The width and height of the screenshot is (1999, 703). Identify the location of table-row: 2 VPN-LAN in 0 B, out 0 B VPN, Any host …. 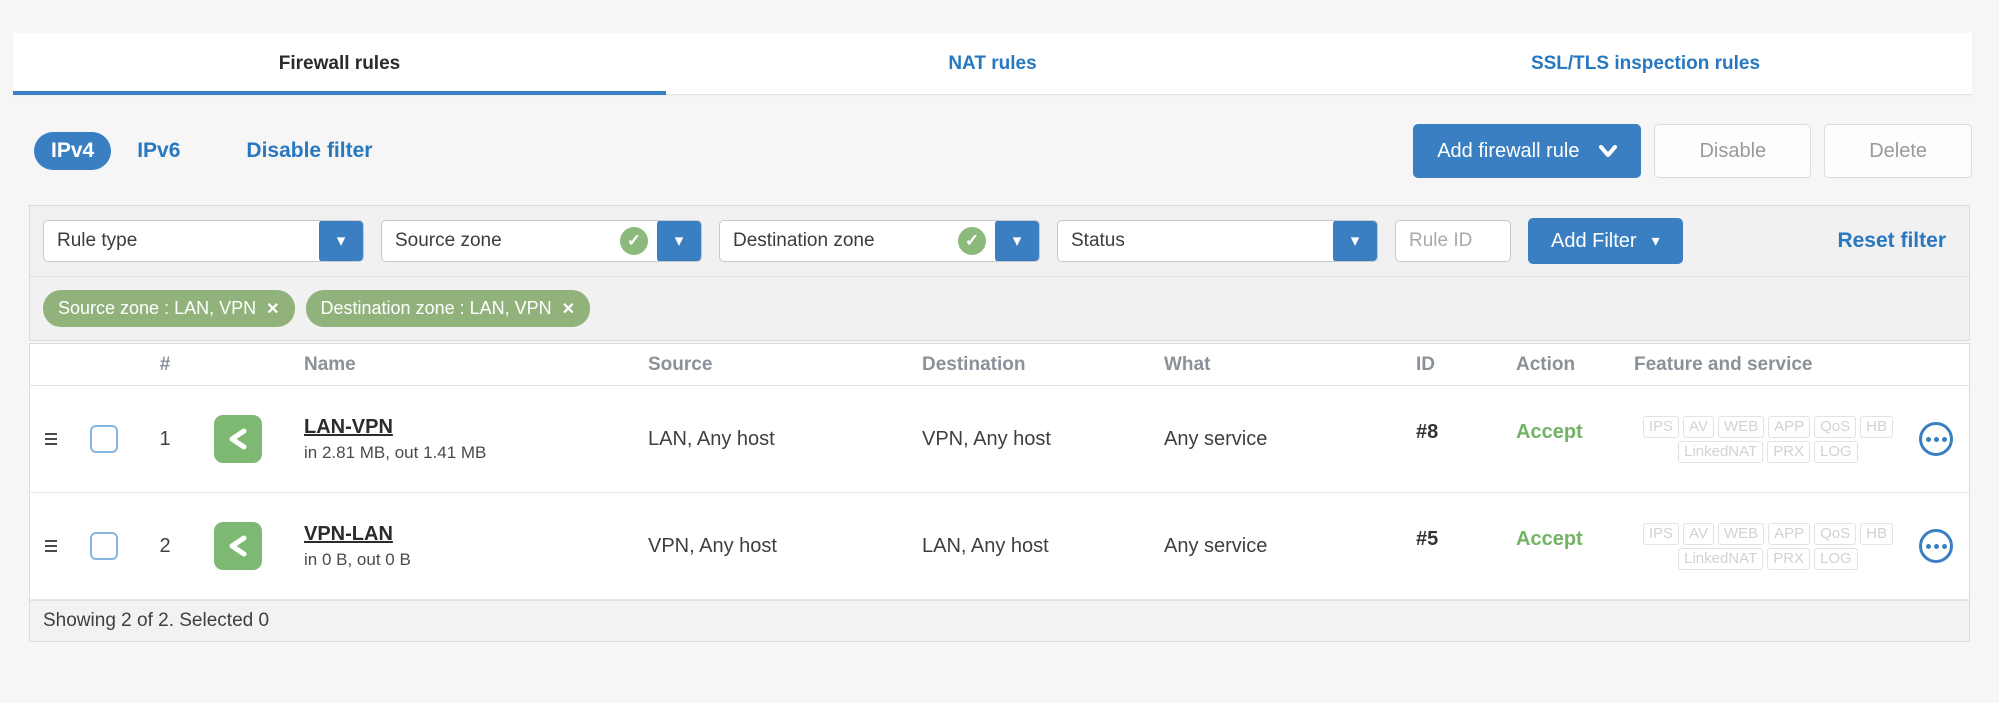
(999, 546).